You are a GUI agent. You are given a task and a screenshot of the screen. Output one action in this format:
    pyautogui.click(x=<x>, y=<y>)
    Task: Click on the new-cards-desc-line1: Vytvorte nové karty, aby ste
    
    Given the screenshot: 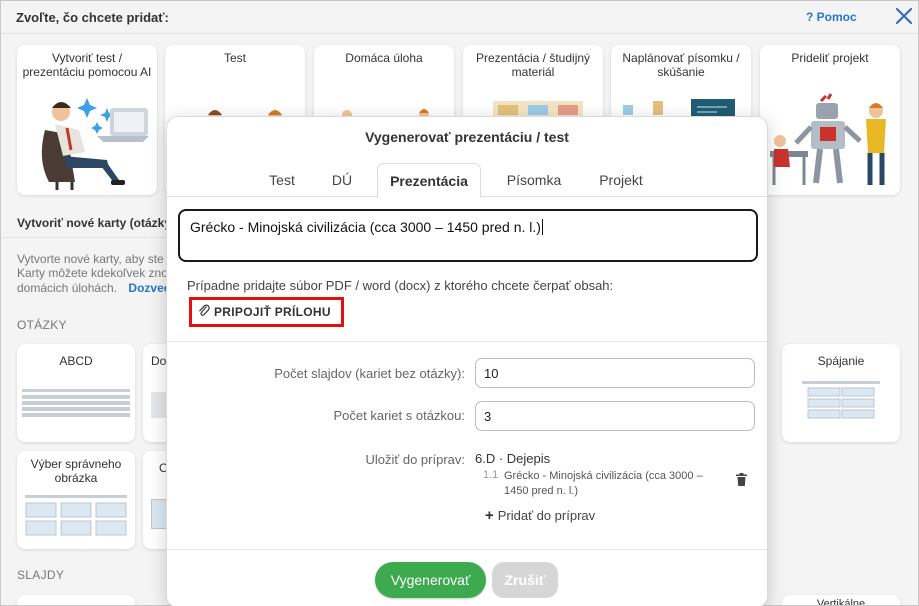 What is the action you would take?
    pyautogui.click(x=90, y=259)
    